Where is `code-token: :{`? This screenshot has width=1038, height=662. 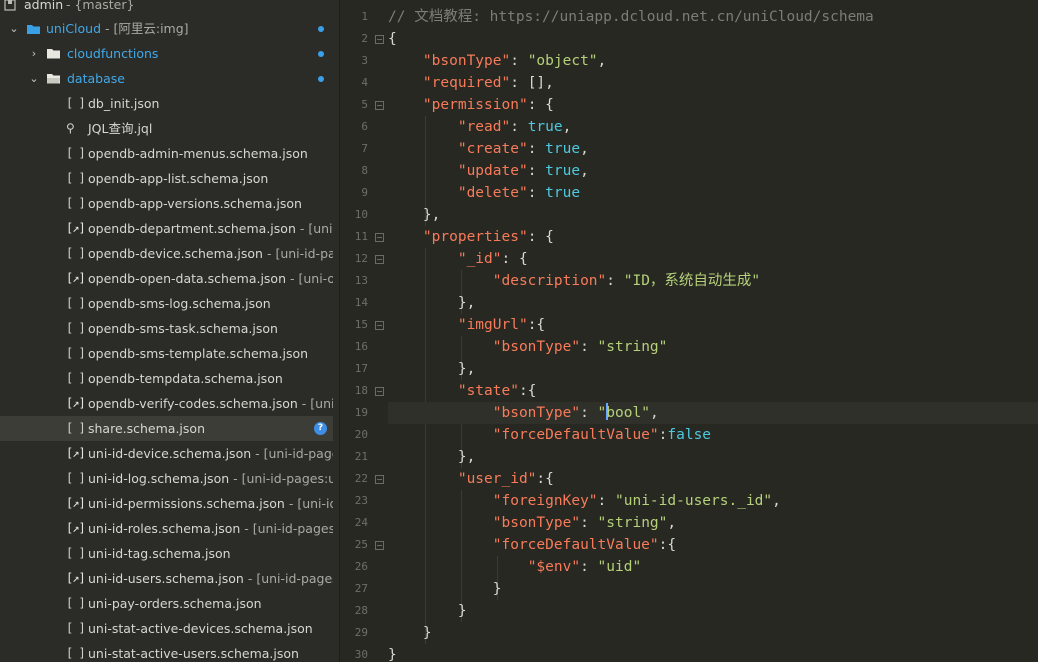 code-token: :{ is located at coordinates (545, 479).